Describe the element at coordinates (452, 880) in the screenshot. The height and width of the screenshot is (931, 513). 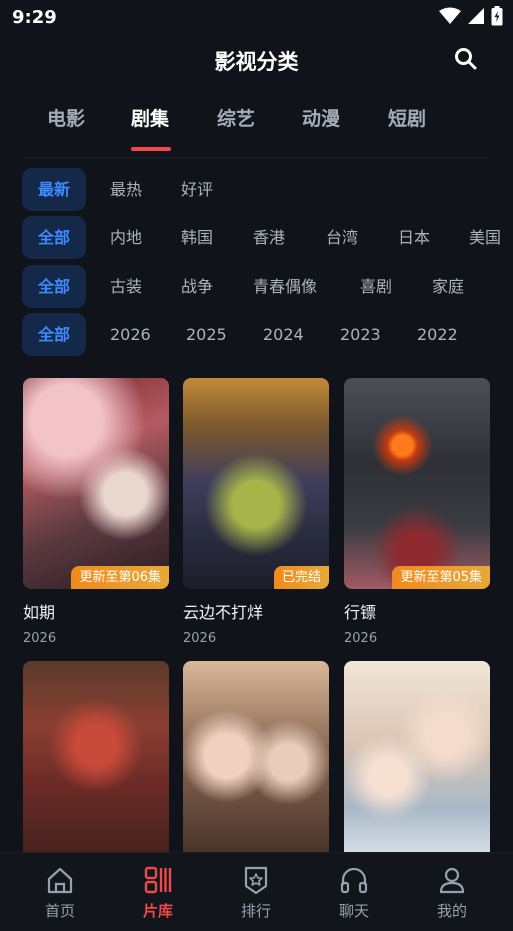
I see `profile-icon` at that location.